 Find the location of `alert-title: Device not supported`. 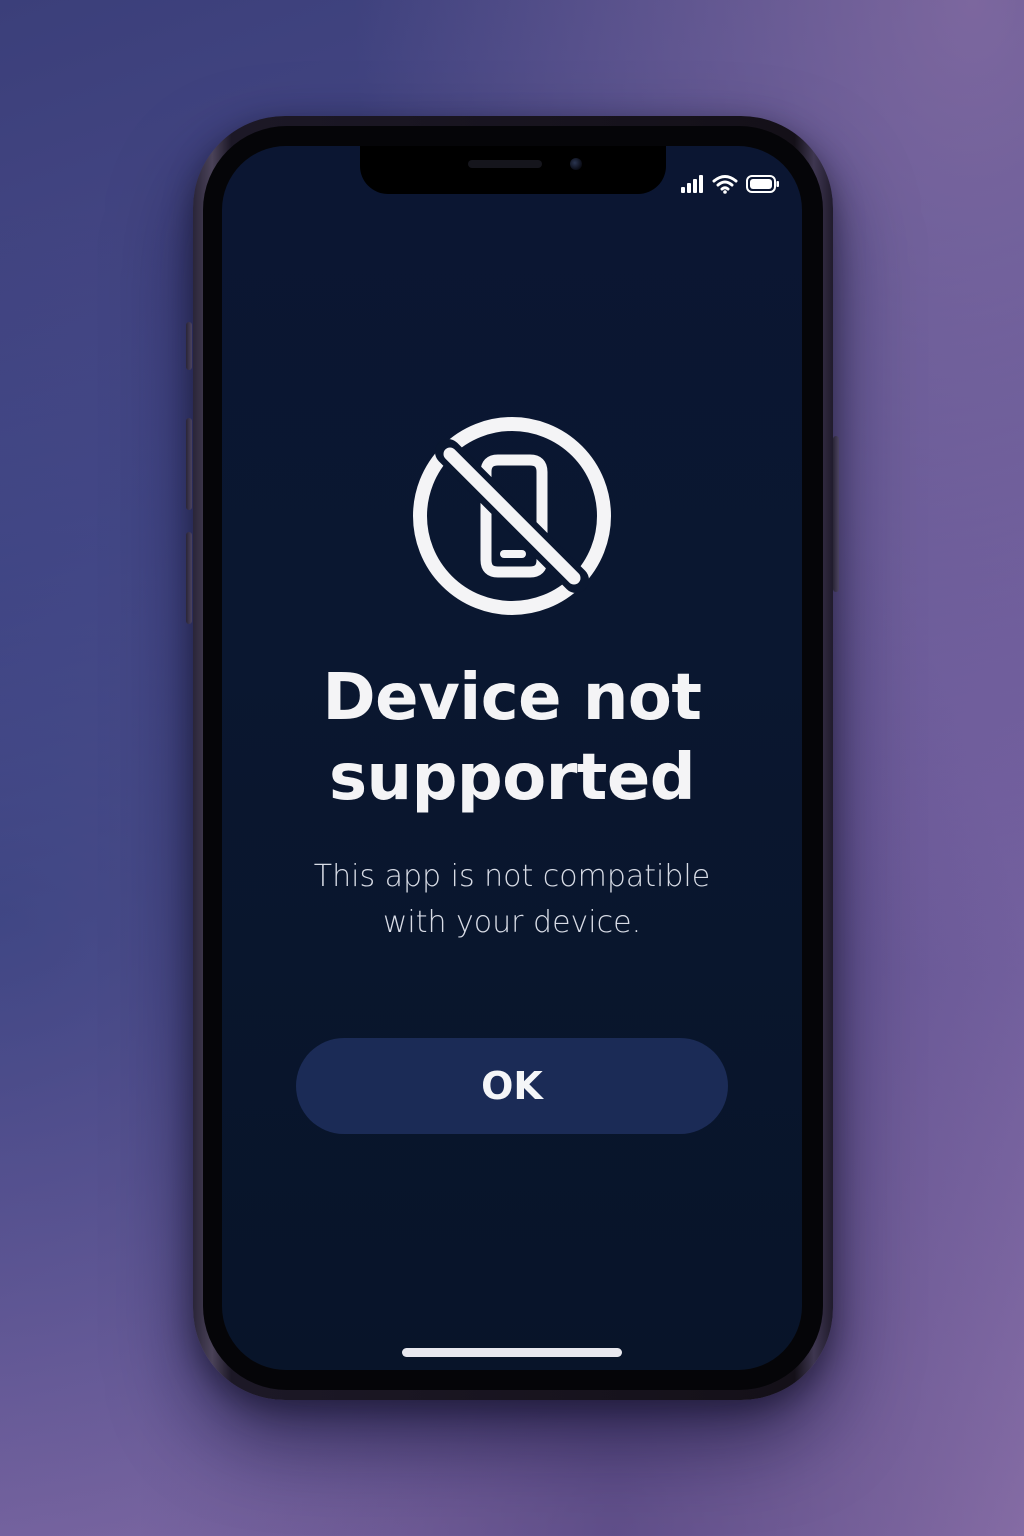

alert-title: Device not supported is located at coordinates (512, 738).